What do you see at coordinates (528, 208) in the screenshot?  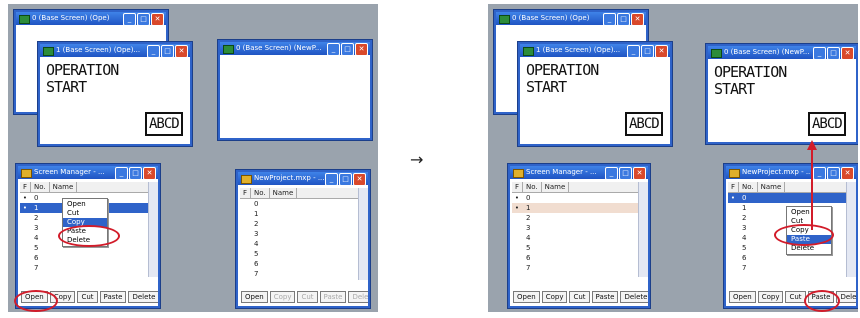 I see `screen-no: 1` at bounding box center [528, 208].